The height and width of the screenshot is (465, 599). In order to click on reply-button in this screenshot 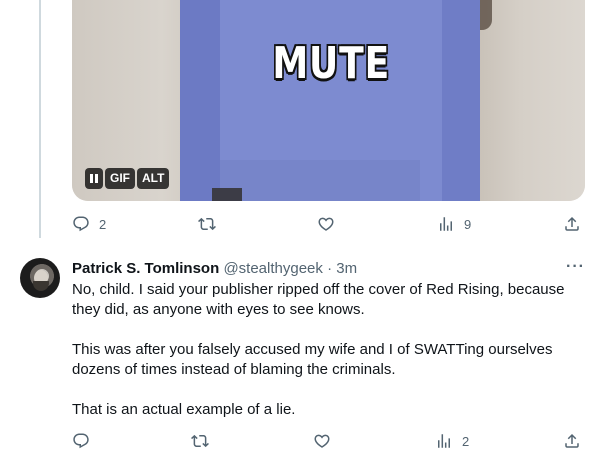, I will do `click(81, 441)`.